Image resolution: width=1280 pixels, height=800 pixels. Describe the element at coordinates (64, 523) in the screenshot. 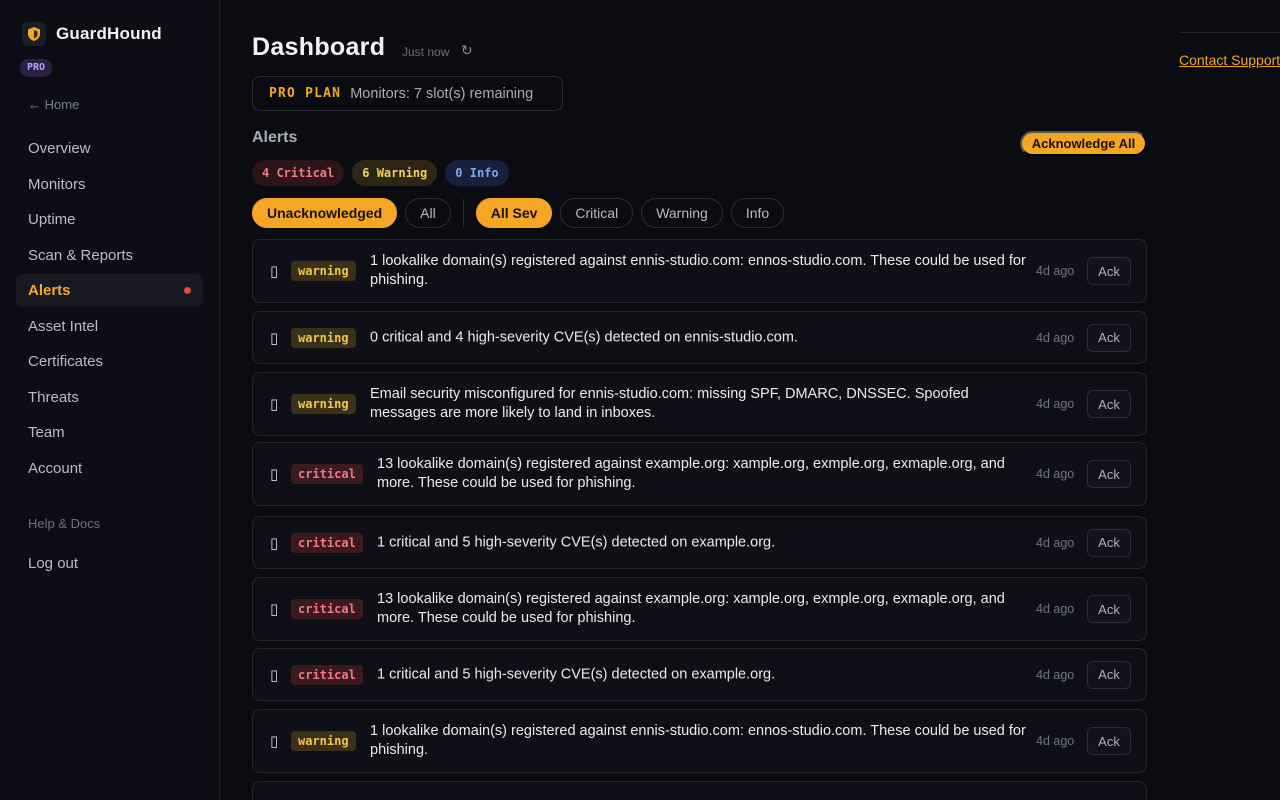

I see `help-docs-link: Help & Docs` at that location.